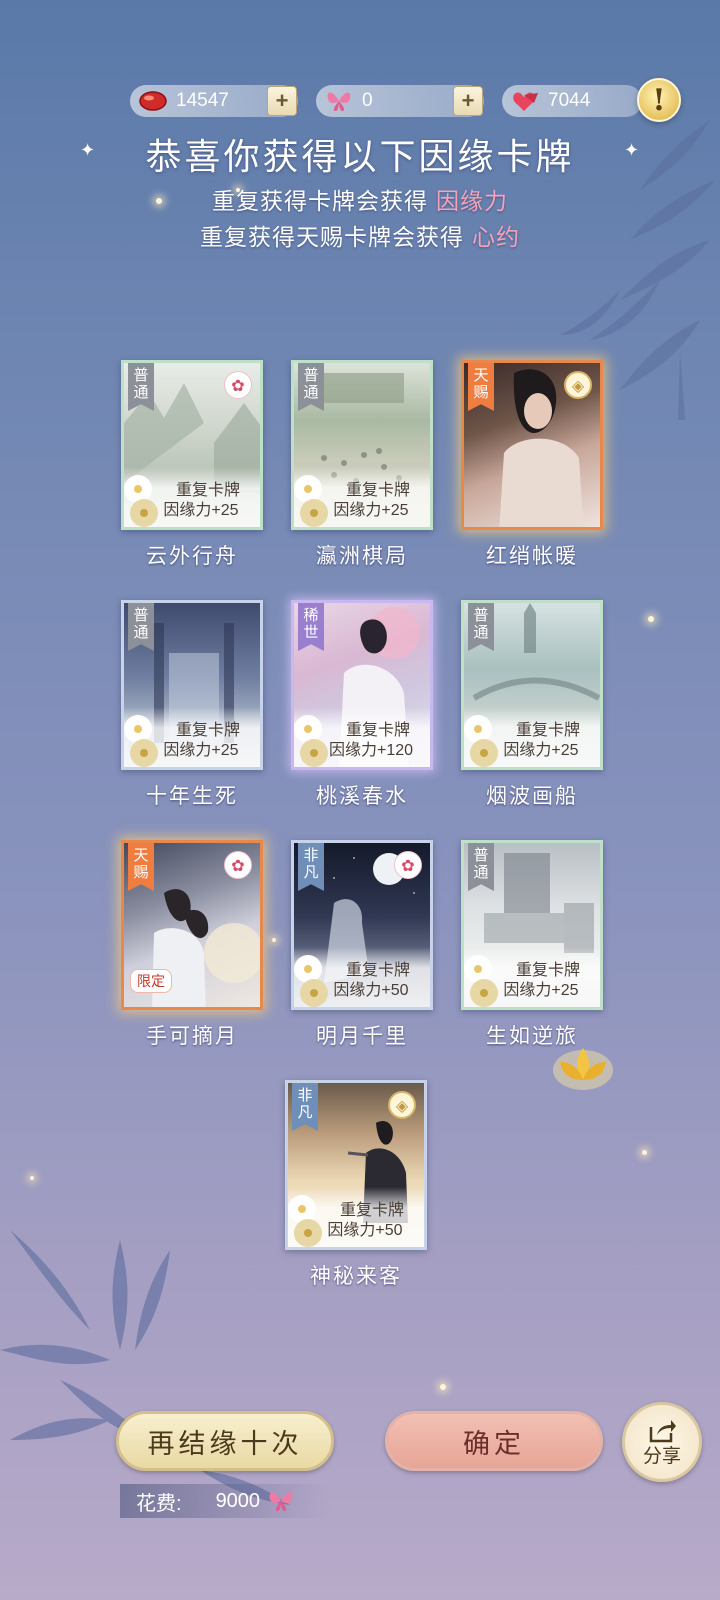  What do you see at coordinates (494, 1441) in the screenshot?
I see `confirm-button: 确定` at bounding box center [494, 1441].